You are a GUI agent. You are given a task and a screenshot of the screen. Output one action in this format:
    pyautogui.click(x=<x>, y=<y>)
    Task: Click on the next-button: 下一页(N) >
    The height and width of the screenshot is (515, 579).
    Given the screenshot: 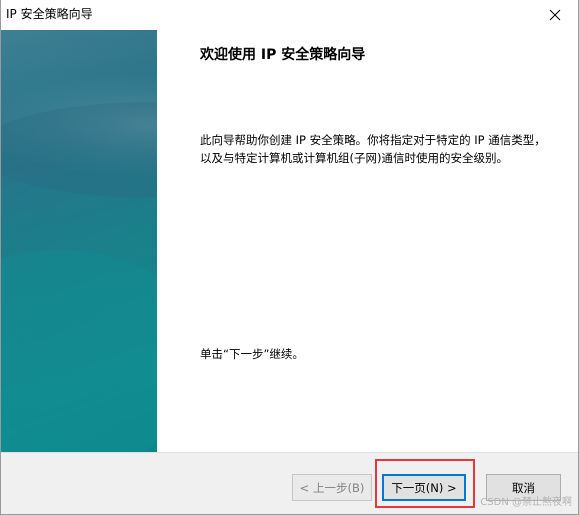 What is the action you would take?
    pyautogui.click(x=424, y=487)
    